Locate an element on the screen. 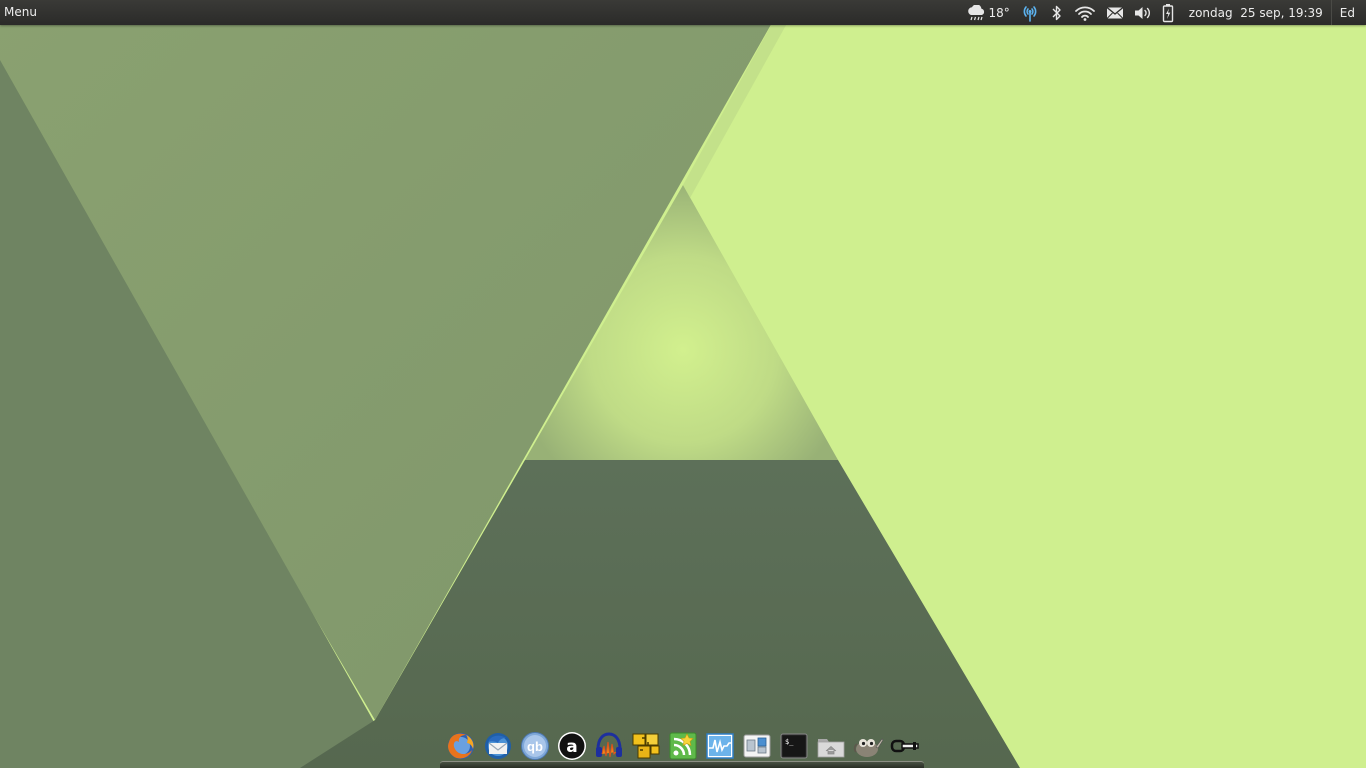 The image size is (1366, 768). dock-launcher-amarok: a is located at coordinates (571, 746).